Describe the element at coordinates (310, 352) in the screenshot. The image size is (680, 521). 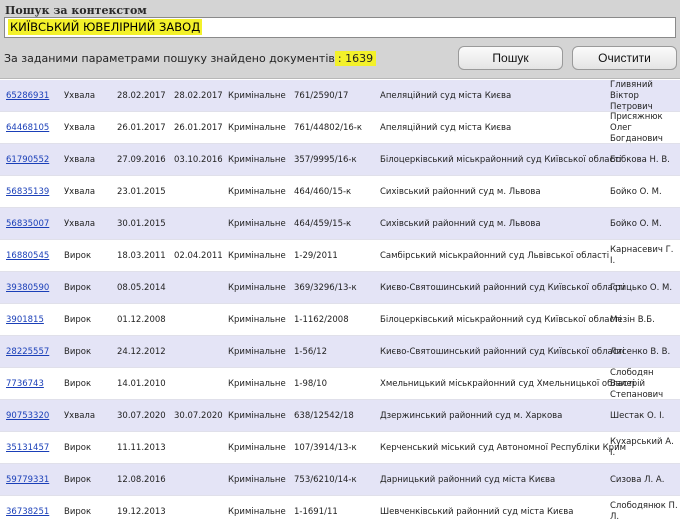
I see `case-number: 1-56/12` at that location.